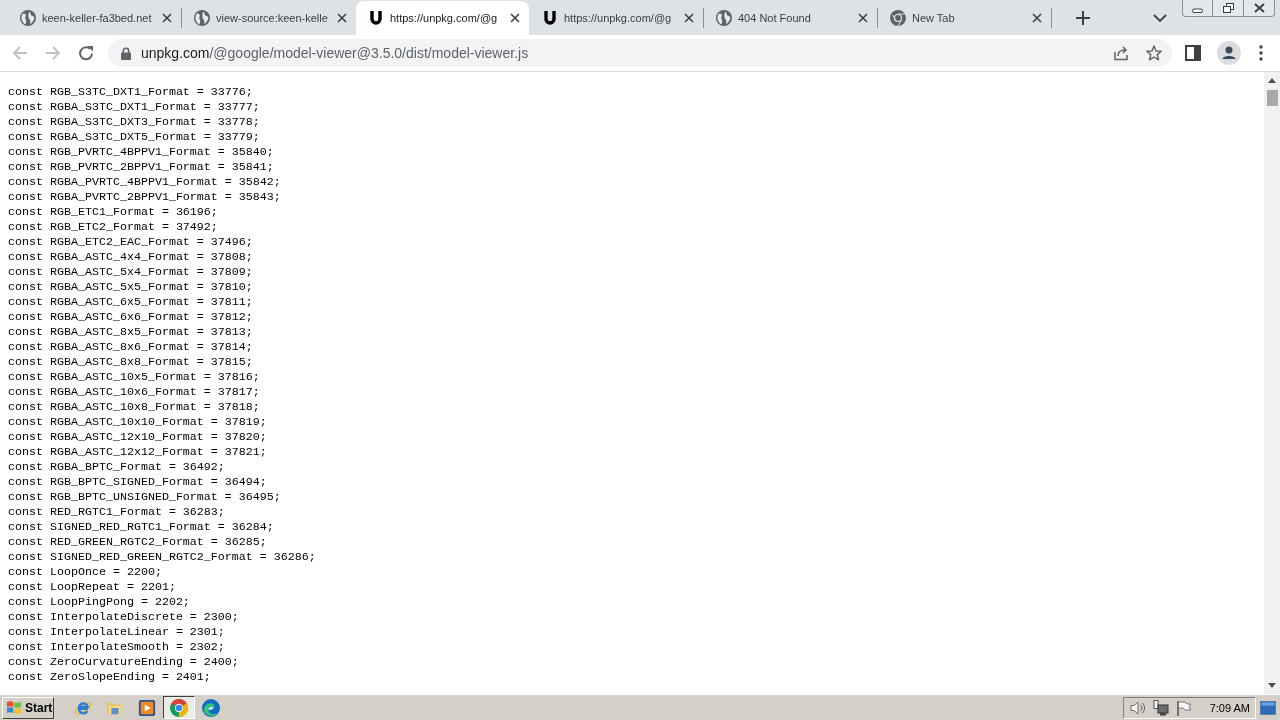  What do you see at coordinates (1137, 707) in the screenshot?
I see `speaker-icon` at bounding box center [1137, 707].